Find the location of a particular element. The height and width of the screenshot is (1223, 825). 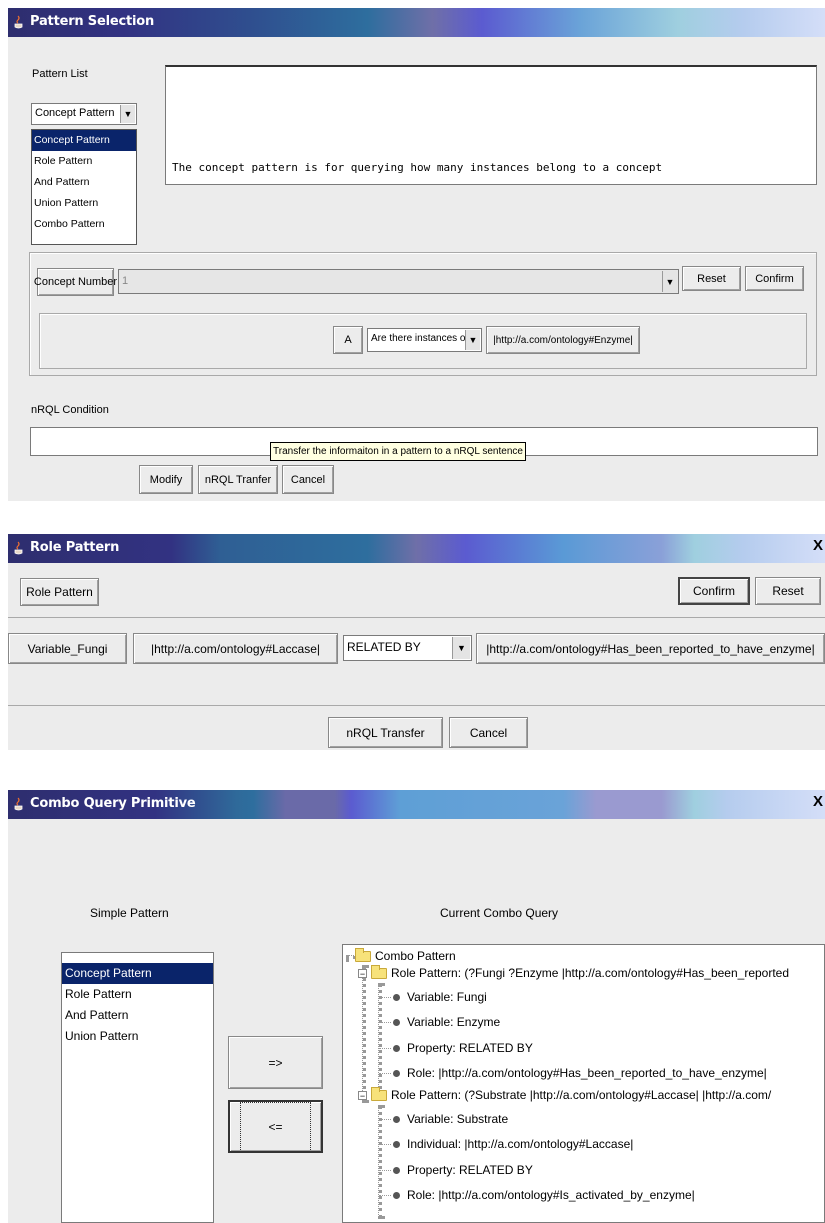

window-title: Combo Query Primitive is located at coordinates (113, 803).